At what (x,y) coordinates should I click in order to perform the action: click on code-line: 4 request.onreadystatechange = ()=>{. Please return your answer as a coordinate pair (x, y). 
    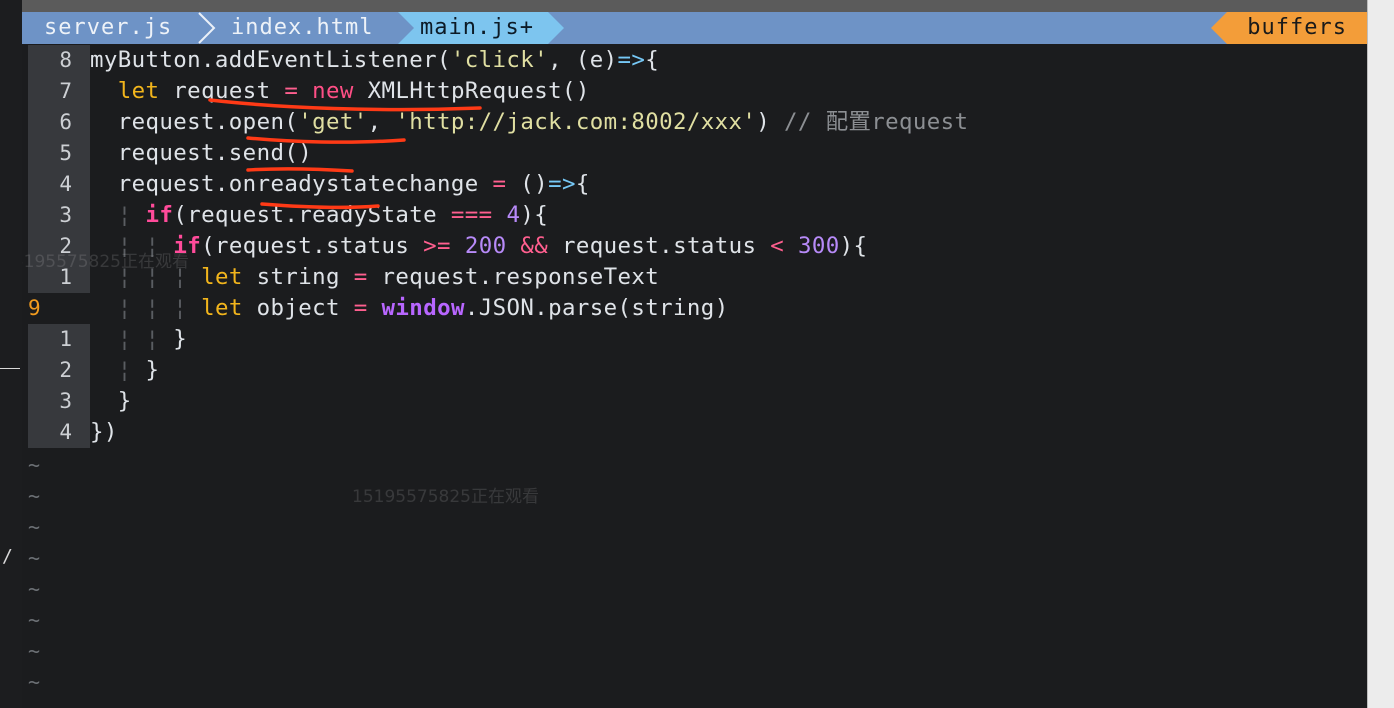
    Looking at the image, I should click on (694, 184).